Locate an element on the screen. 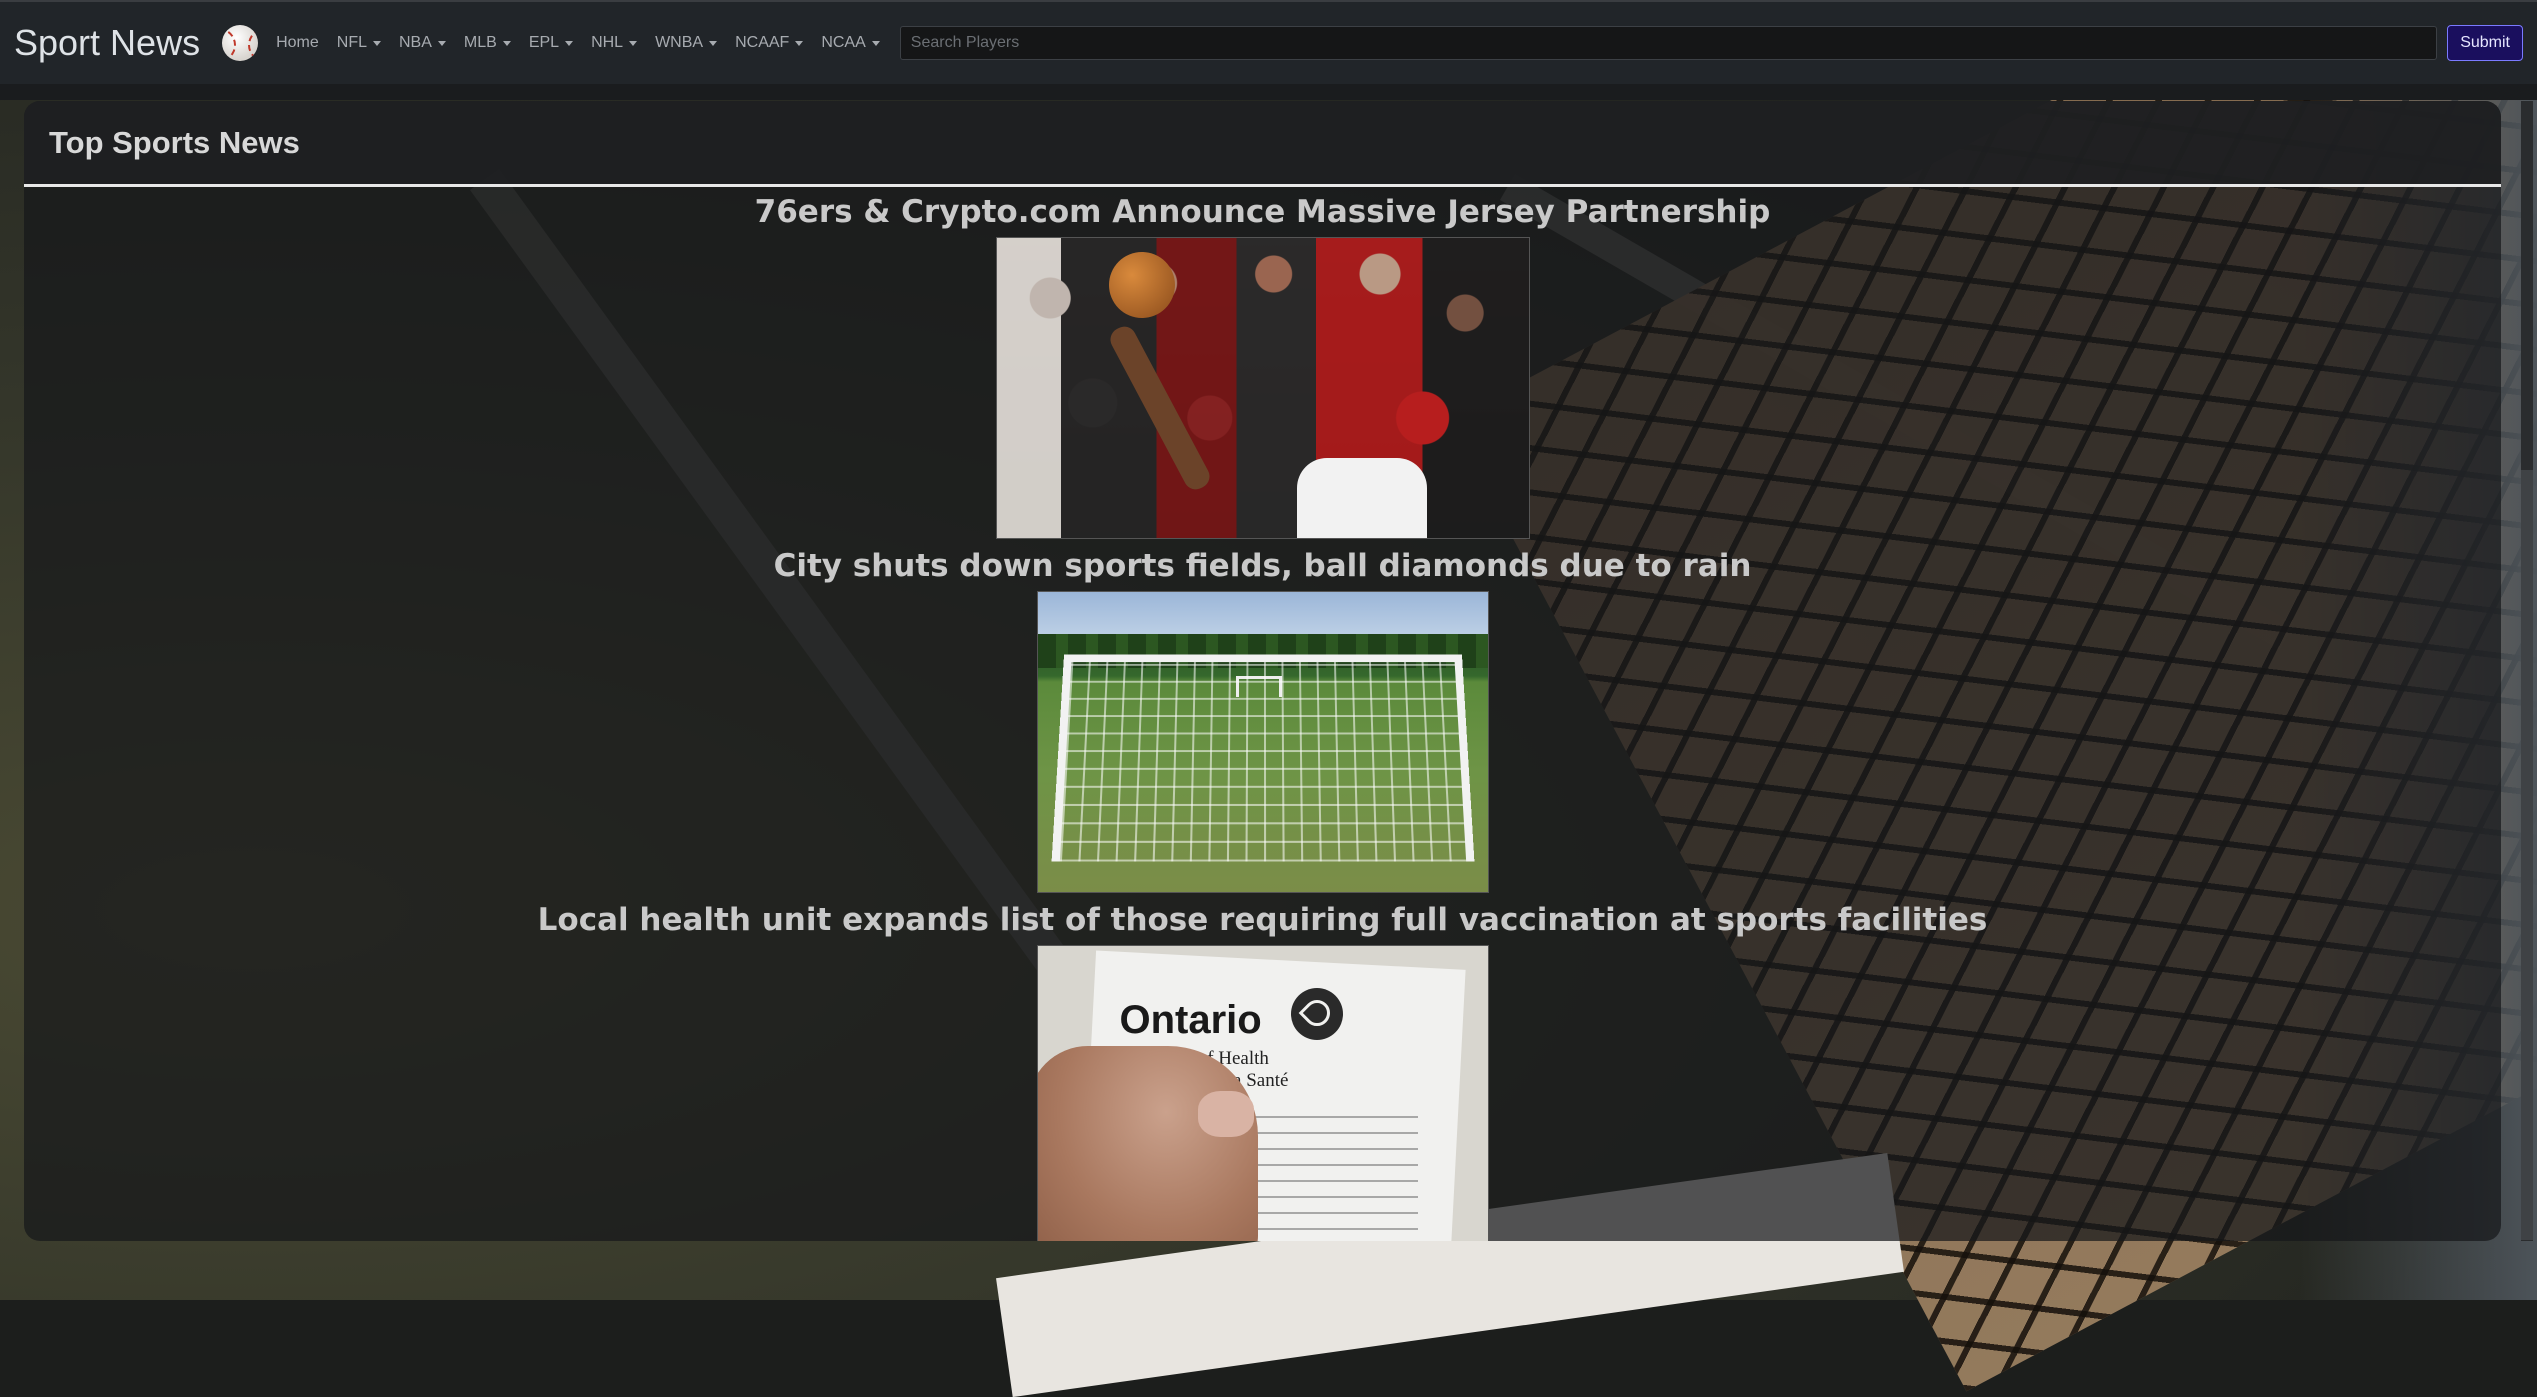  nav-ncaa-dropdown: NCAA is located at coordinates (850, 43).